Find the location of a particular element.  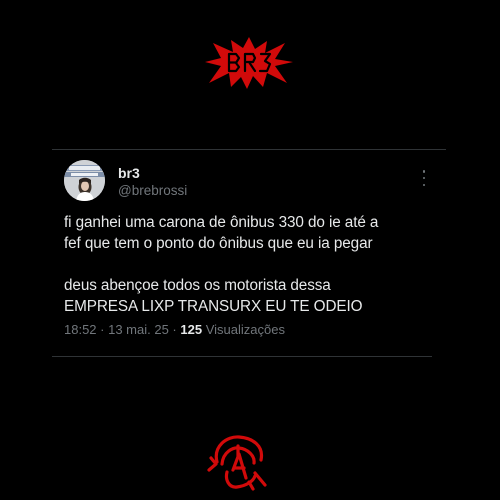

views-label: Visualizações is located at coordinates (245, 329).